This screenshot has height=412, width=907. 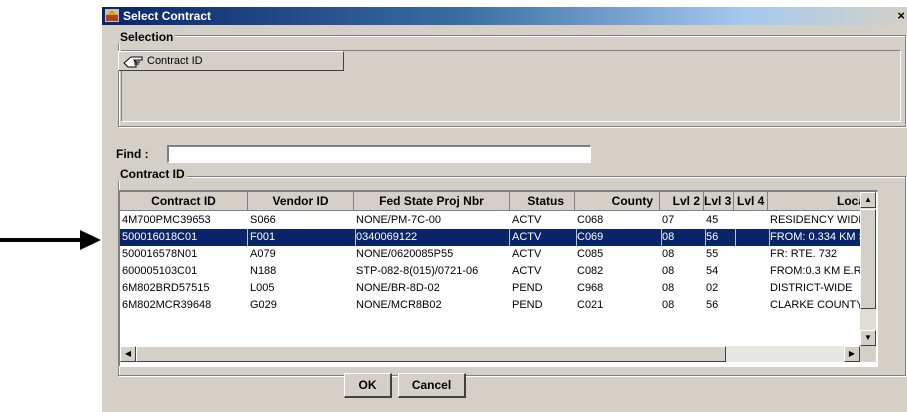 What do you see at coordinates (399, 305) in the screenshot?
I see `table-cell: NONE/MCR8B02` at bounding box center [399, 305].